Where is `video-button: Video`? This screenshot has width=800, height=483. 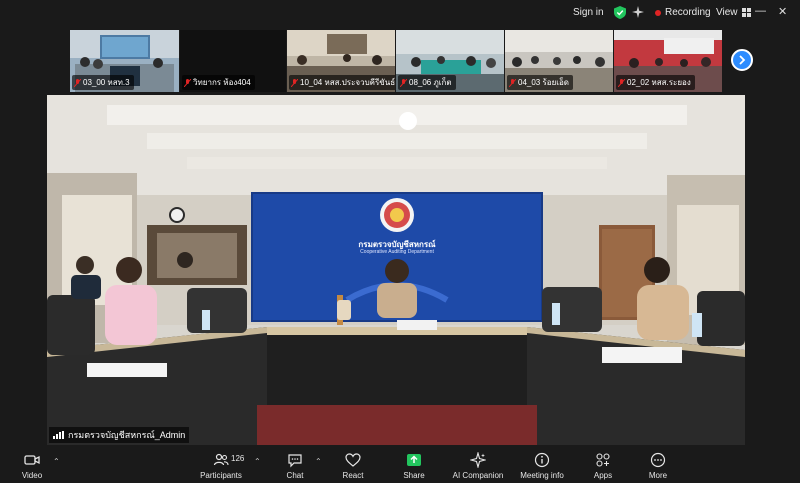 video-button: Video is located at coordinates (32, 465).